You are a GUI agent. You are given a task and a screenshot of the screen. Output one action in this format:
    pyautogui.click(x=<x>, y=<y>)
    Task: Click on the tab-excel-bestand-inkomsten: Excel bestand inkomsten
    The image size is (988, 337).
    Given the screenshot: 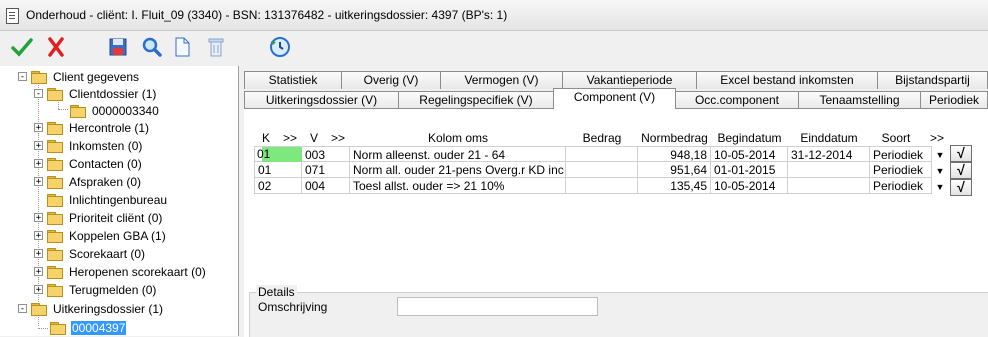 What is the action you would take?
    pyautogui.click(x=787, y=80)
    